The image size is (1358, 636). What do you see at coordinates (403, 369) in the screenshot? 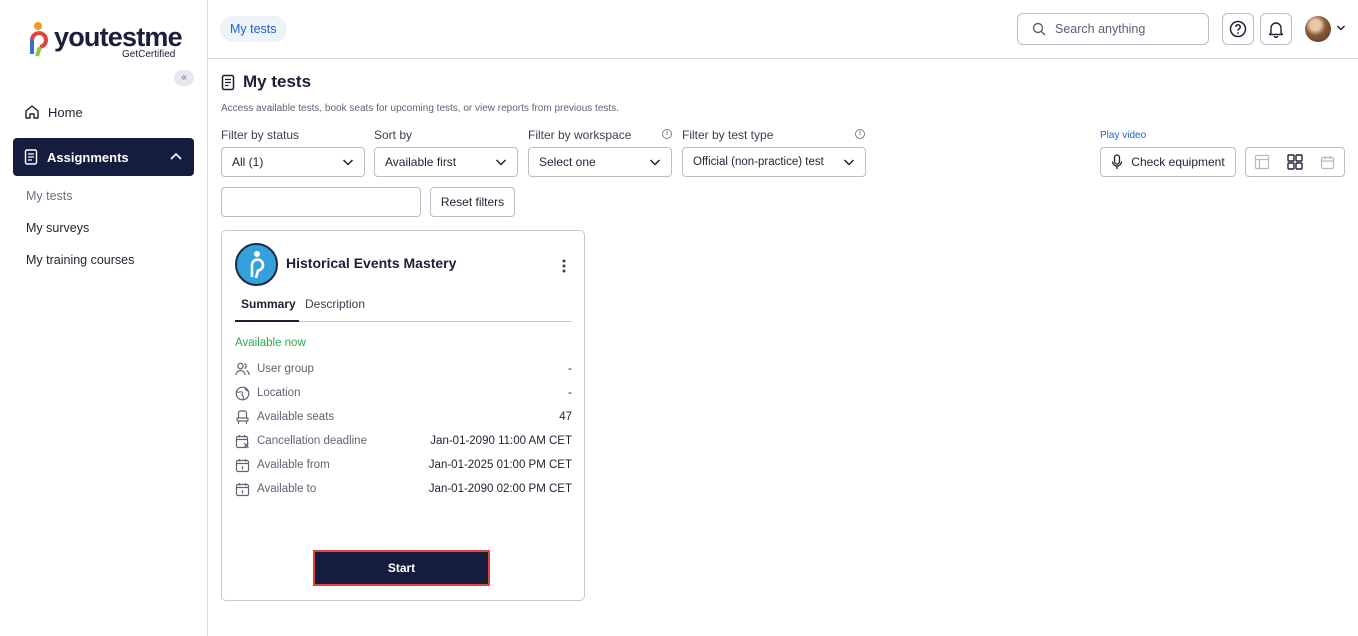
I see `detail-row-user-group: User group -` at bounding box center [403, 369].